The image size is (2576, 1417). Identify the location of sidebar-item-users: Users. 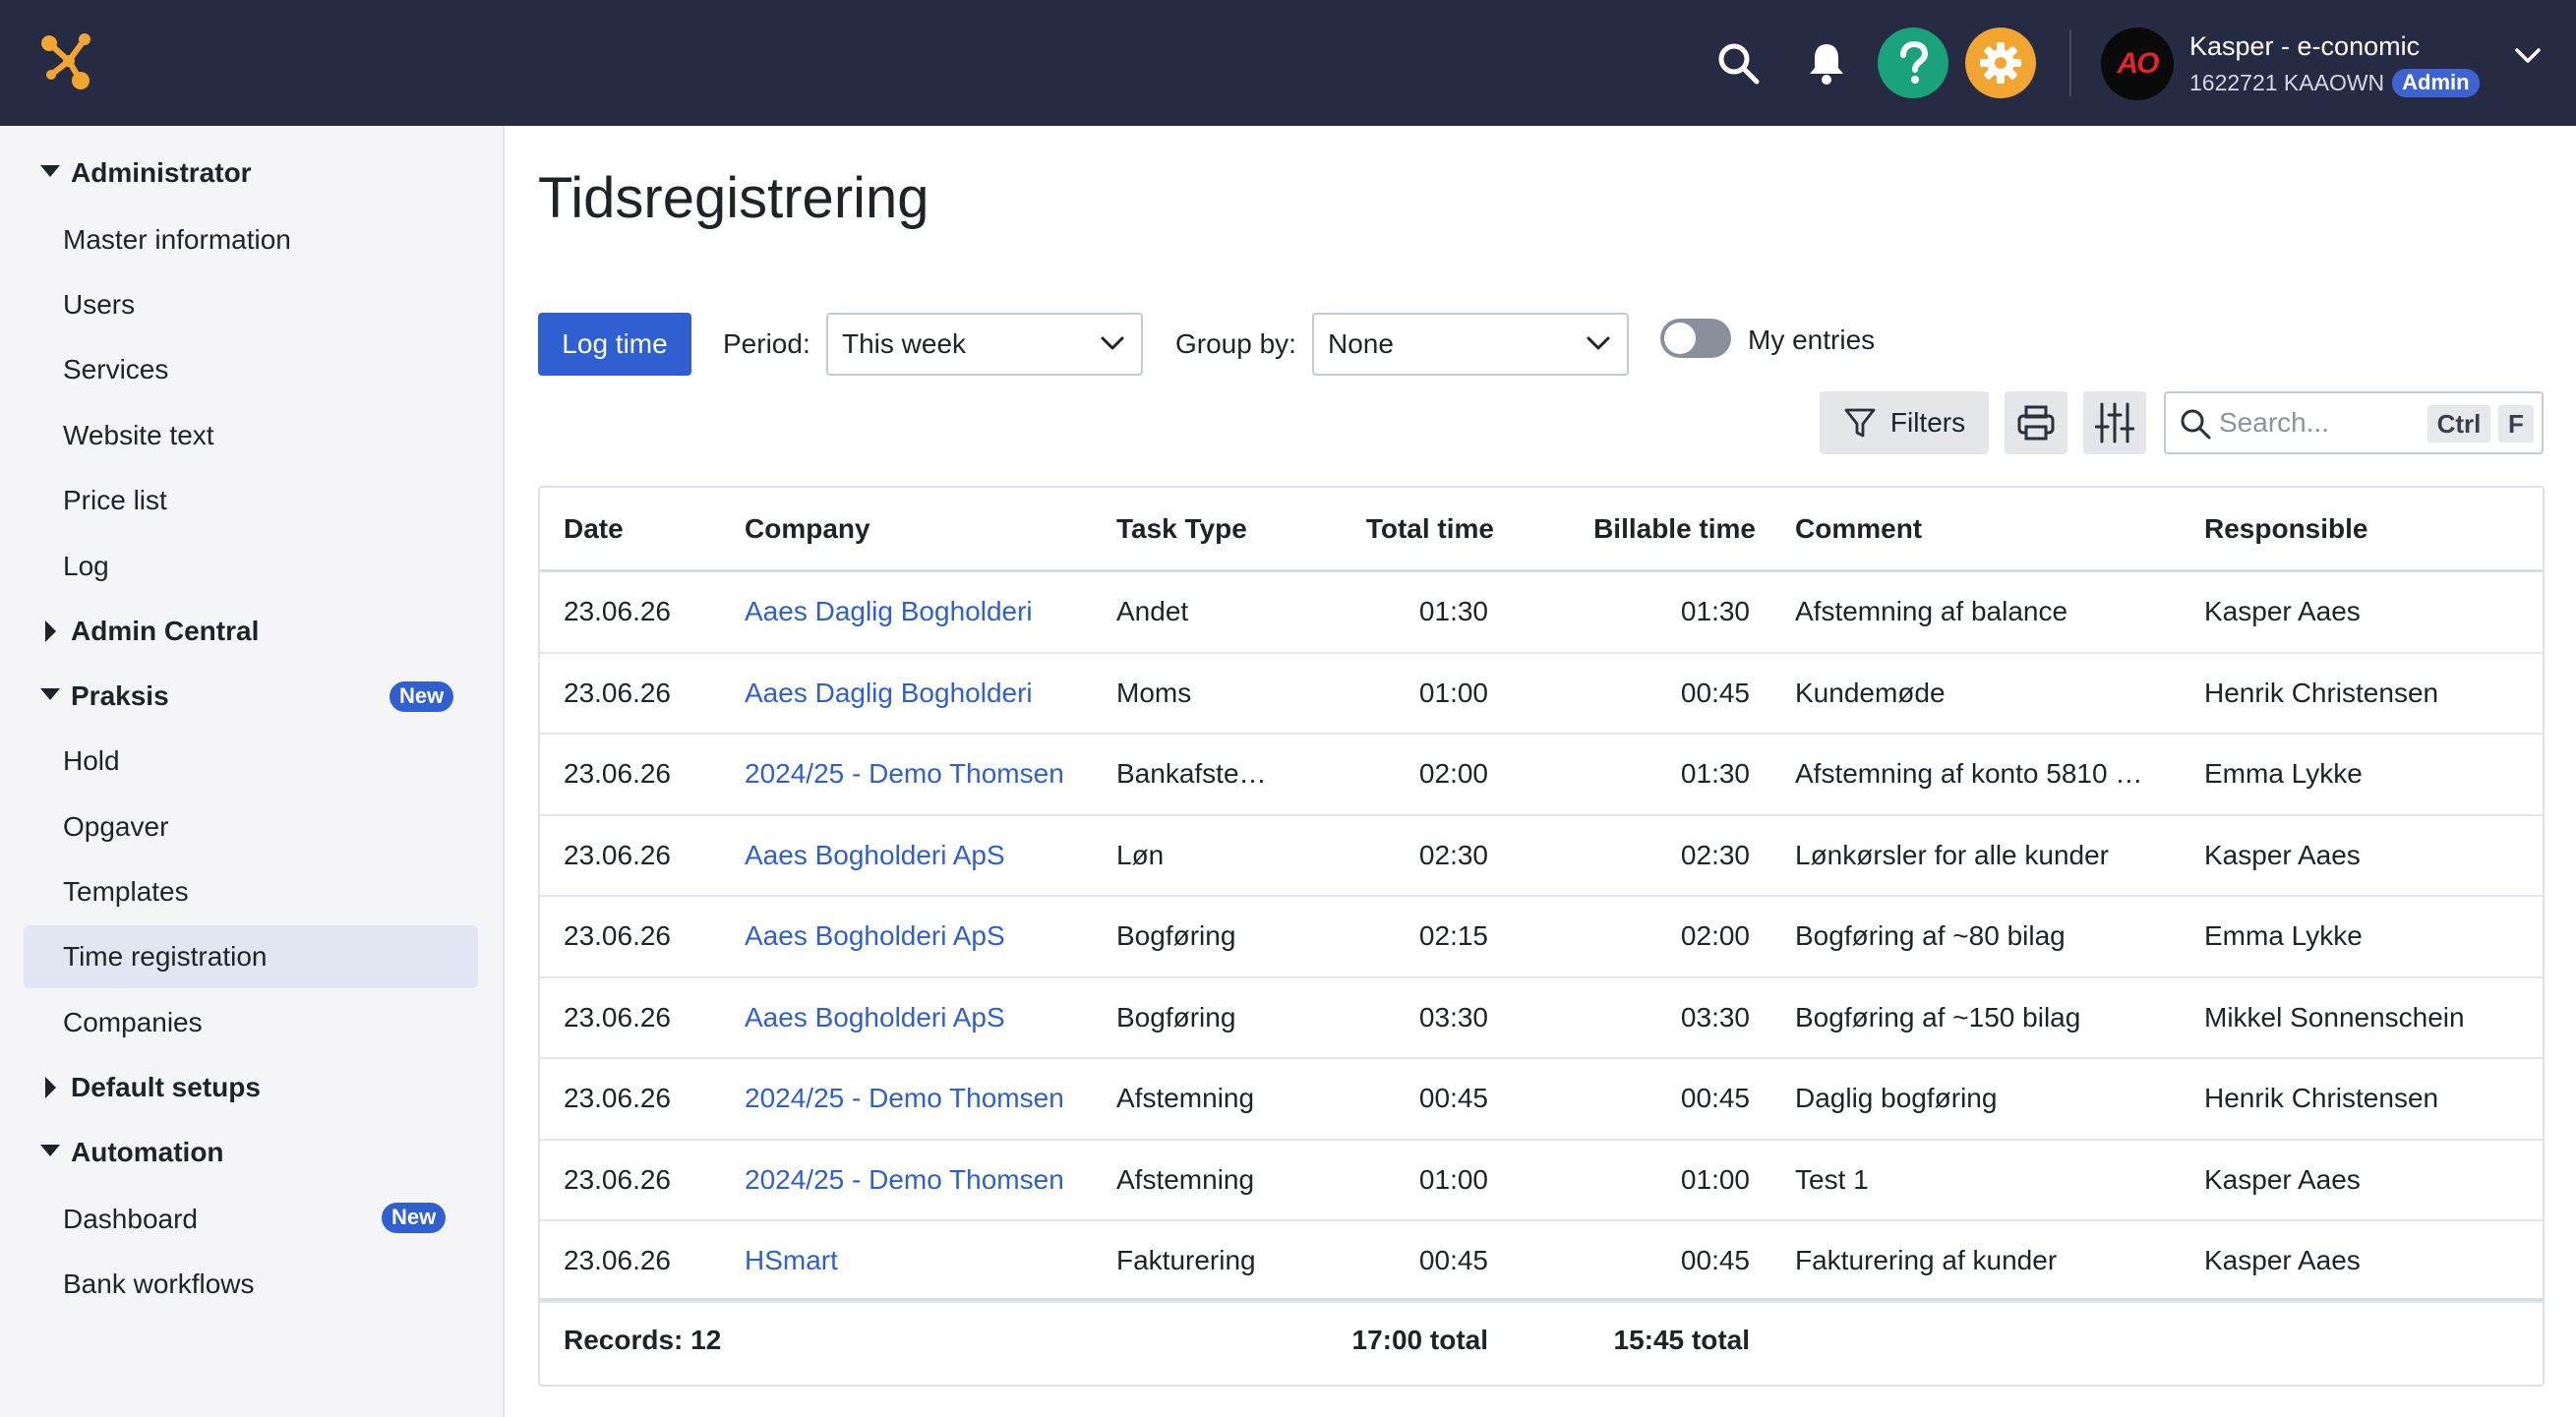
(251, 304).